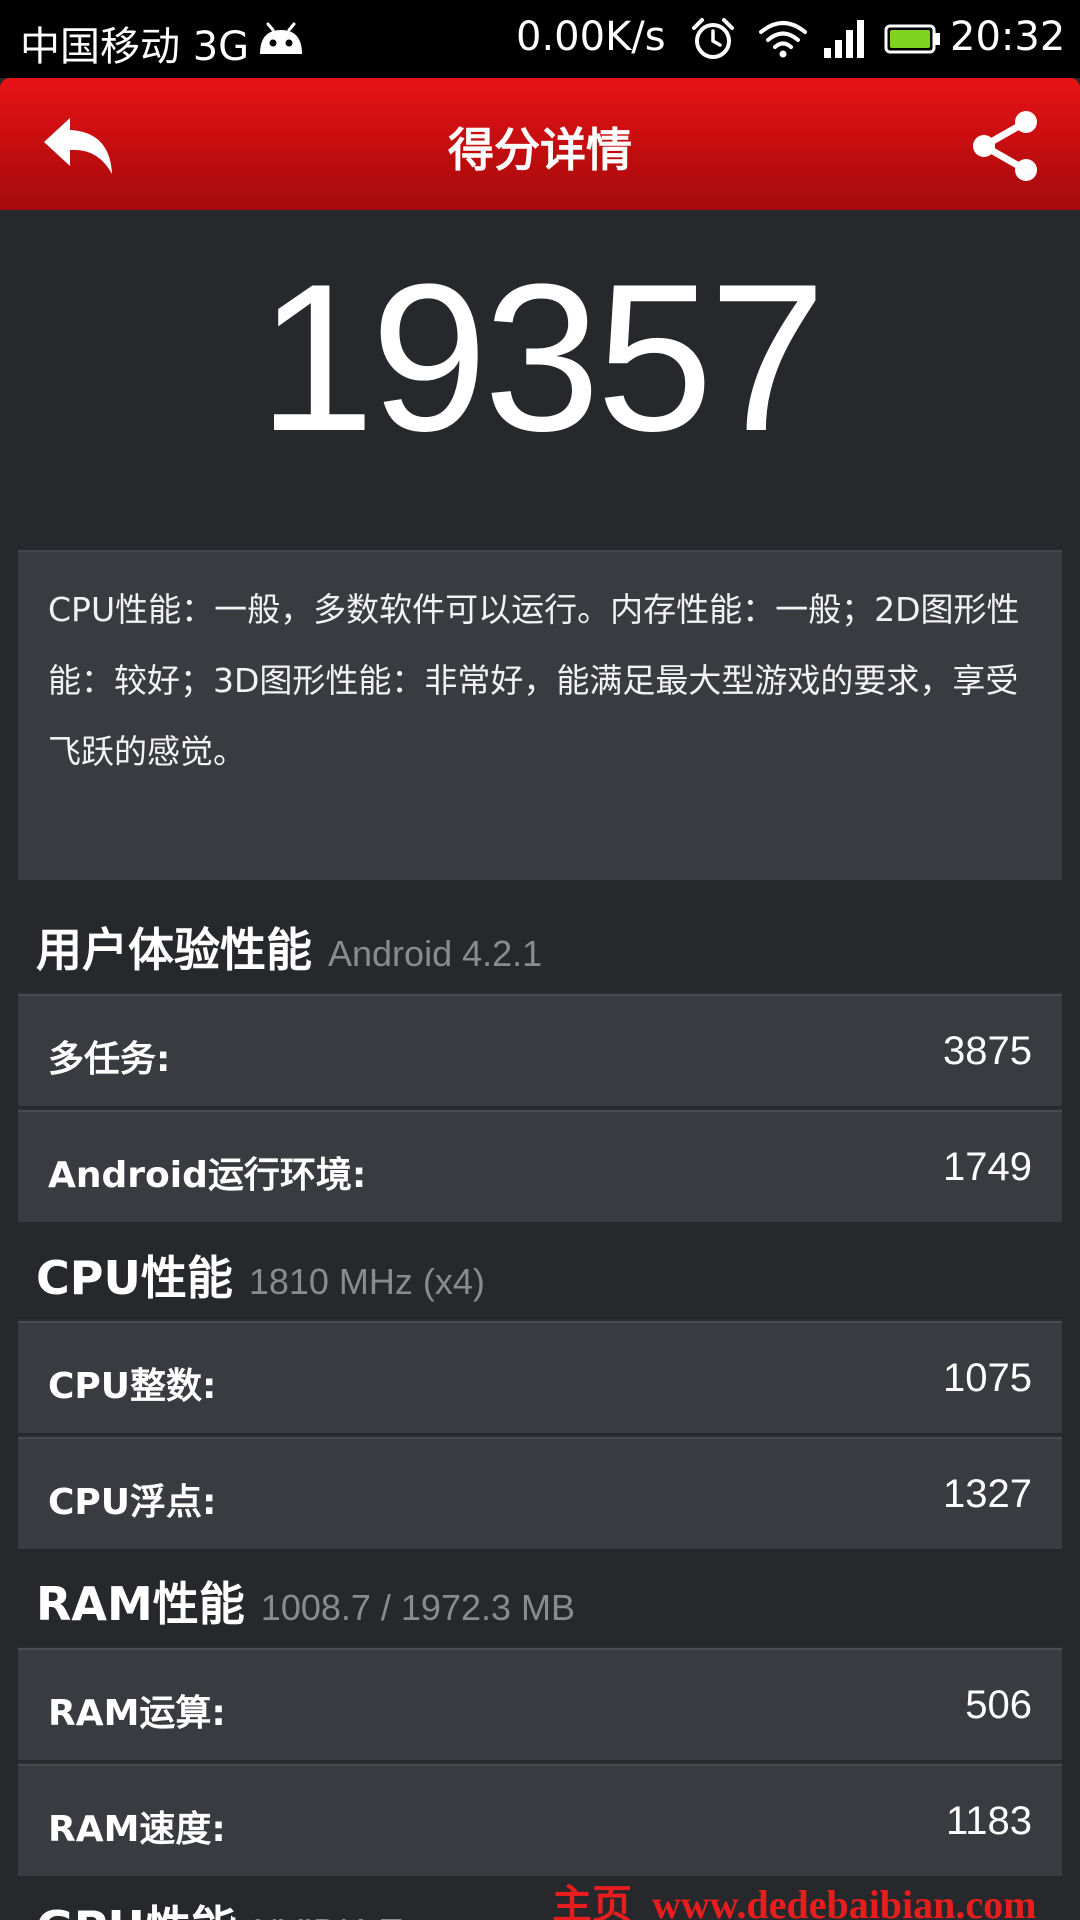 The width and height of the screenshot is (1080, 1920). What do you see at coordinates (540, 1050) in the screenshot?
I see `score-row-multitask: 多任务: 3875` at bounding box center [540, 1050].